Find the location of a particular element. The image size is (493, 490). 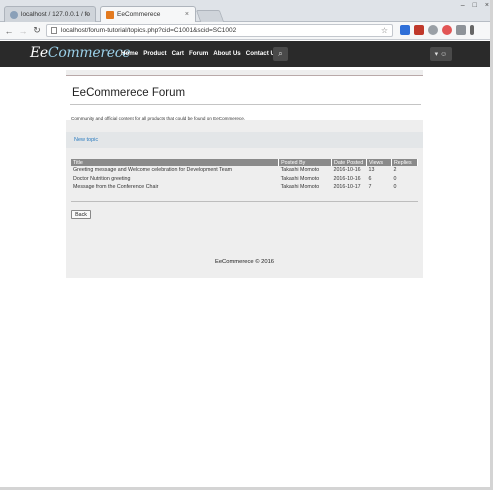

back-arrow-icon: ← is located at coordinates (9, 31).